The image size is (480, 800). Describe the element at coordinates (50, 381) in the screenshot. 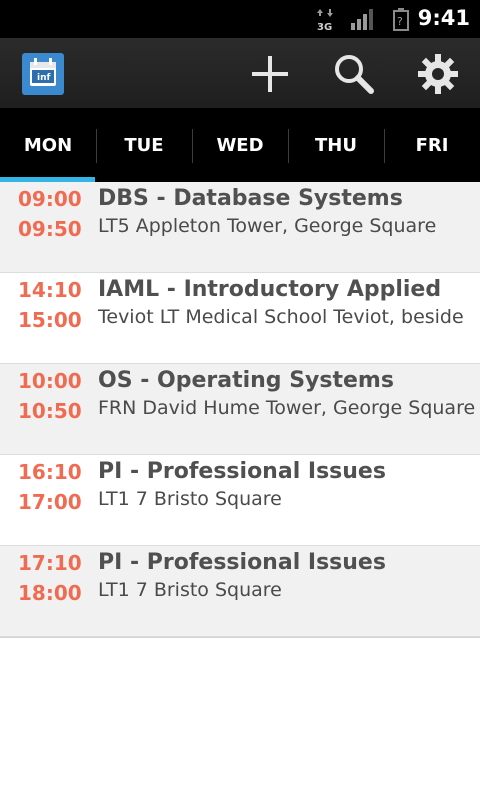

I see `start-time: 10:00` at that location.